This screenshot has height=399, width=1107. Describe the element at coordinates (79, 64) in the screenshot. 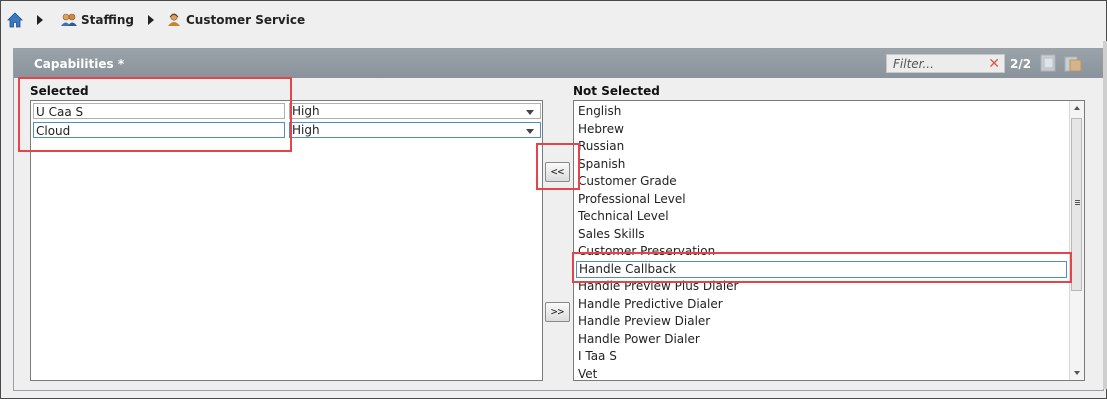

I see `panel-title: Capabilities *` at that location.